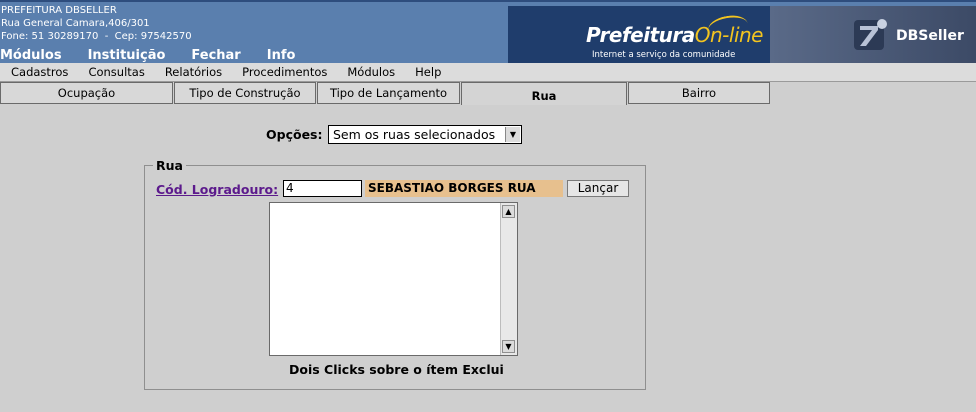 The image size is (976, 412). I want to click on main-nav: Módulos Instituição Fechar Info, so click(160, 55).